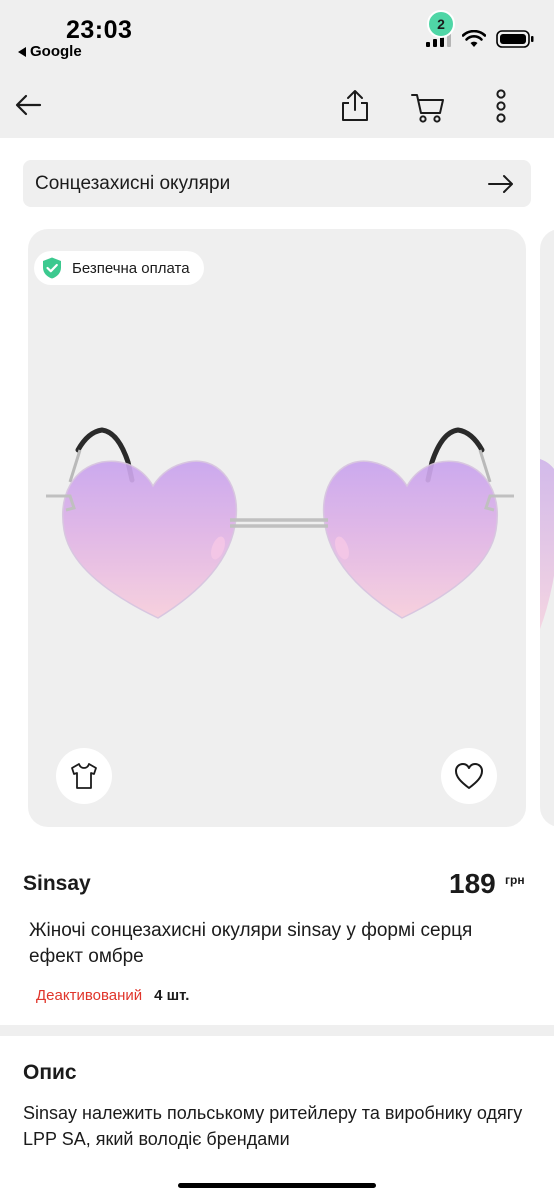 This screenshot has height=1200, width=554. I want to click on product-image-glasses, so click(280, 523).